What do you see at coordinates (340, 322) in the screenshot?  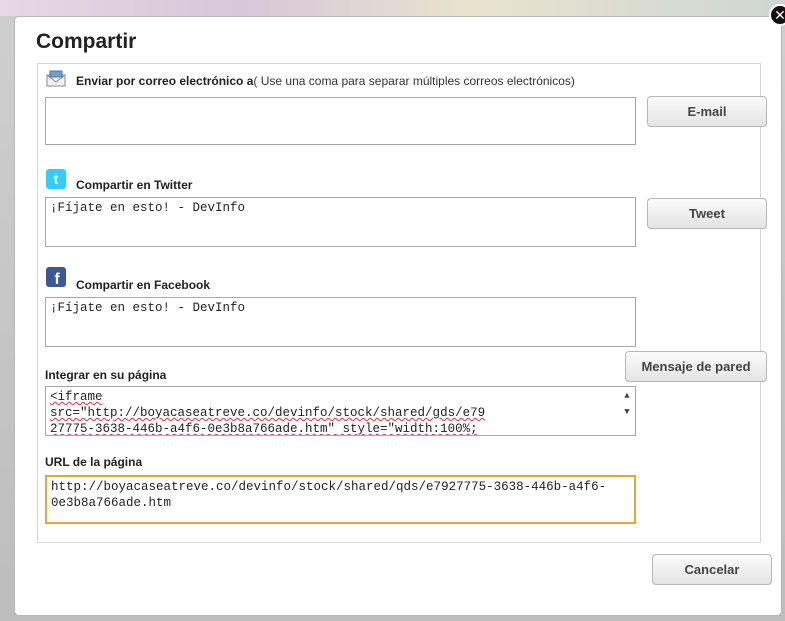 I see `facebook-message-field` at bounding box center [340, 322].